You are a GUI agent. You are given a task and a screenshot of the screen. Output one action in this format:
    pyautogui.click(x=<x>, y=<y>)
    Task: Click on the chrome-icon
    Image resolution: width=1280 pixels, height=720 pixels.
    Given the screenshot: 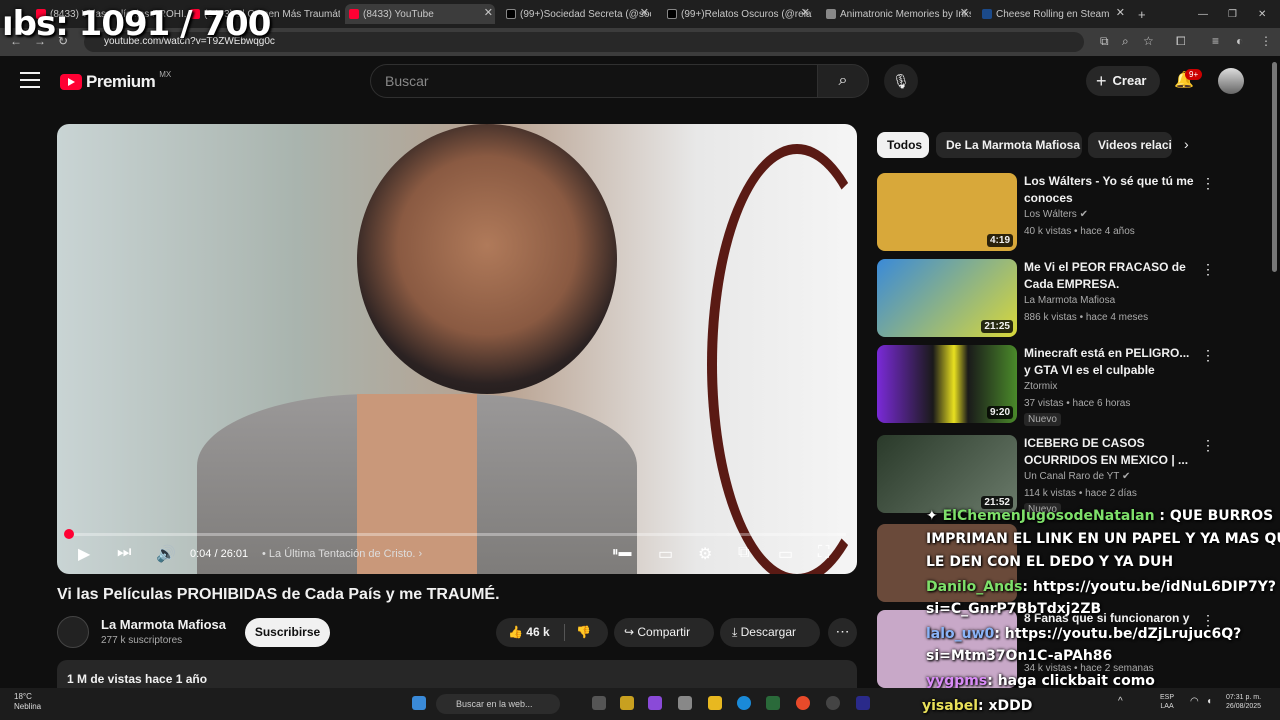 What is the action you would take?
    pyautogui.click(x=803, y=703)
    